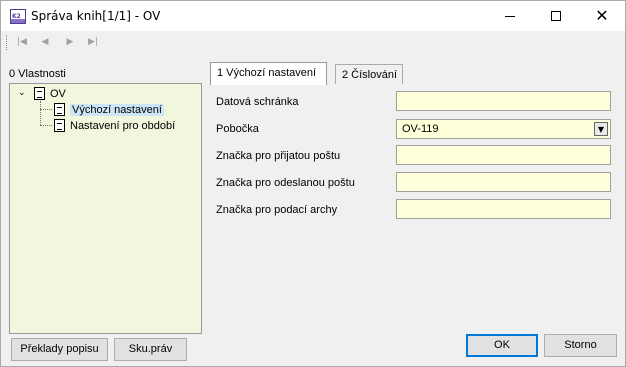  Describe the element at coordinates (18, 16) in the screenshot. I see `app-icon: K2` at that location.